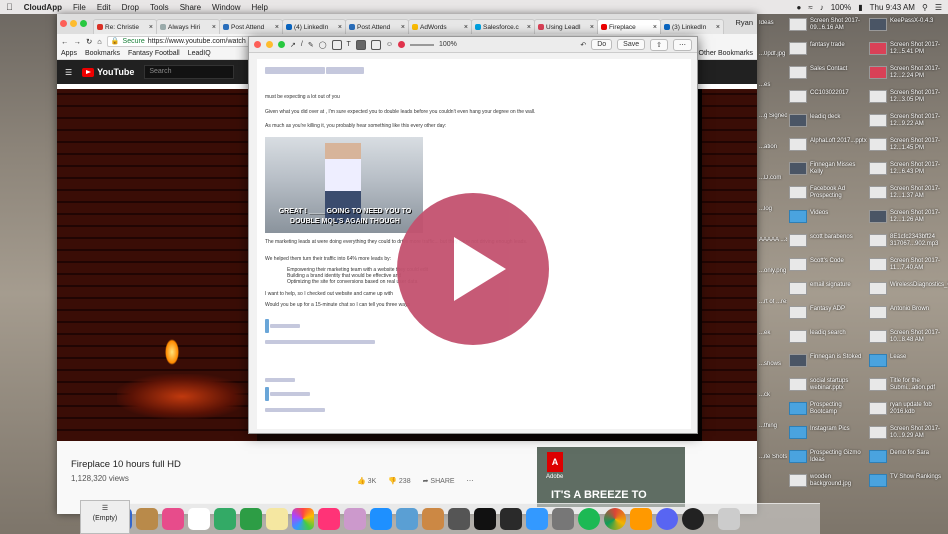  What do you see at coordinates (829, 409) in the screenshot?
I see `desktop-file: Prospecting Bootcamp` at bounding box center [829, 409].